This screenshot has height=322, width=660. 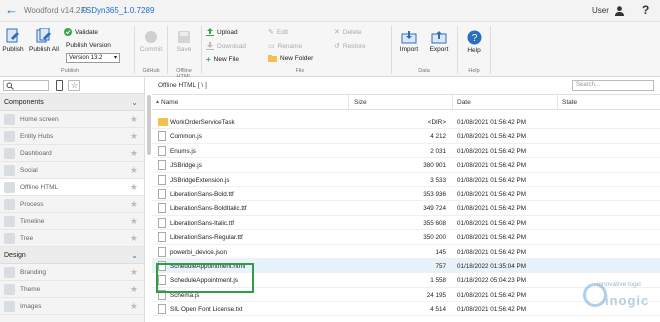 I want to click on file-size: 3 533, so click(x=438, y=180).